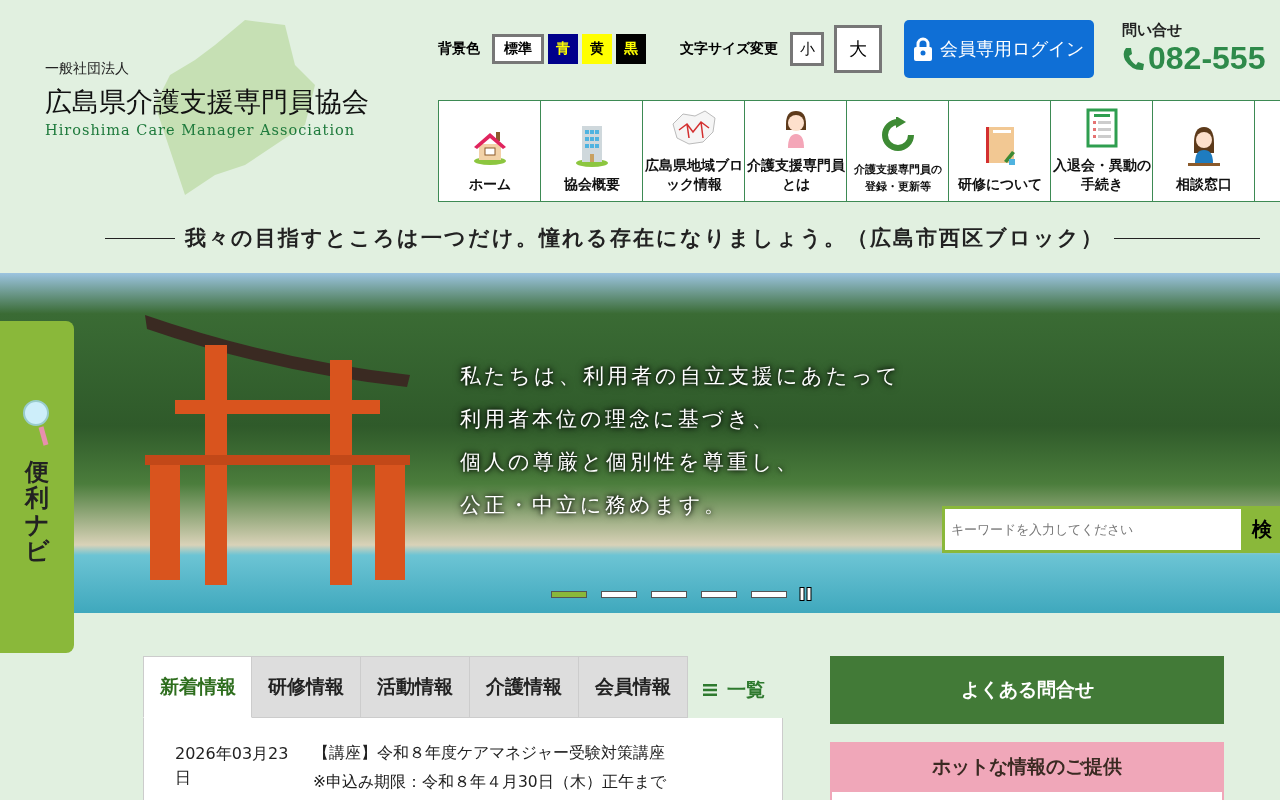 Image resolution: width=1280 pixels, height=800 pixels. I want to click on background-color-option: 黄, so click(597, 49).